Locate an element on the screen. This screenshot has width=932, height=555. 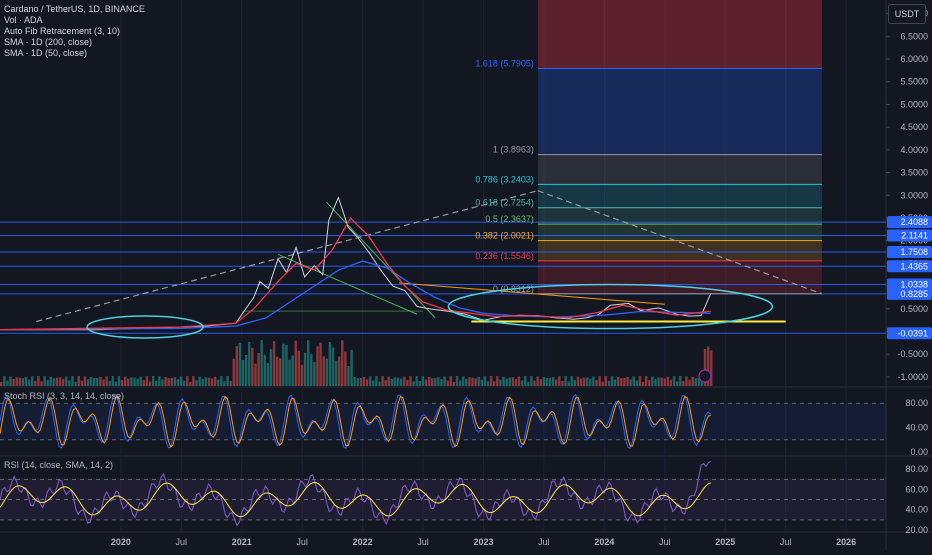
legend-fib: Auto Fib Retracement (3, 10) is located at coordinates (74, 31).